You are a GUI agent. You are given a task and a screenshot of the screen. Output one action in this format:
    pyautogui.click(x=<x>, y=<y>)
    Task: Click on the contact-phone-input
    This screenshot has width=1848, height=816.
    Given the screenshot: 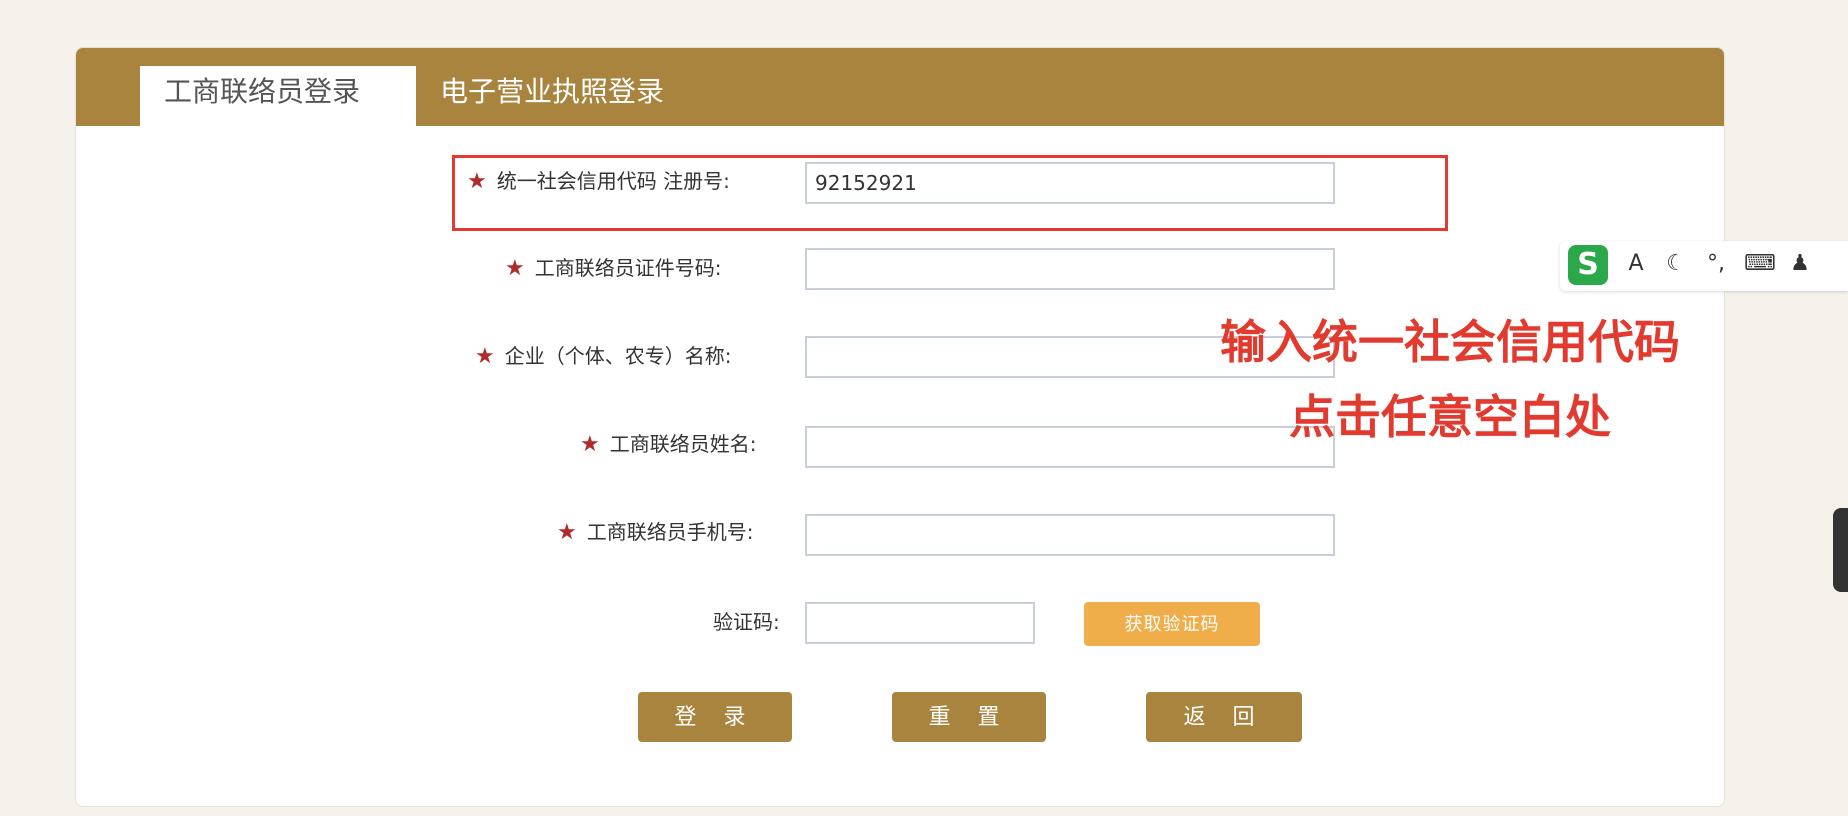 What is the action you would take?
    pyautogui.click(x=1070, y=535)
    